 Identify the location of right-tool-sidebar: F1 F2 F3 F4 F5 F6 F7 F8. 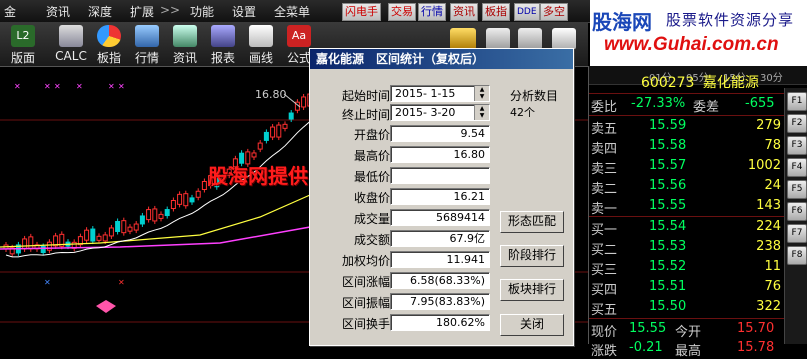
(795, 216).